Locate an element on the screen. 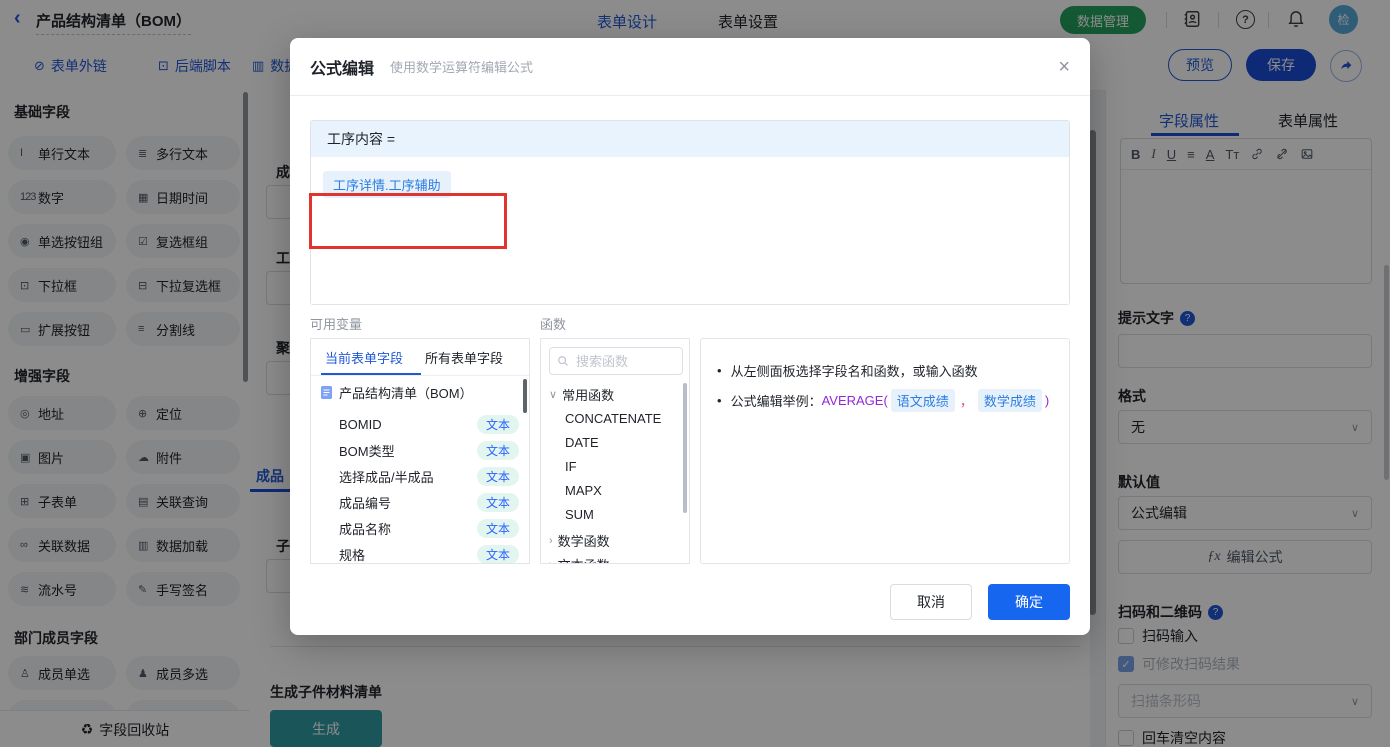  variable-field-row: BOMID 文本 is located at coordinates (432, 424).